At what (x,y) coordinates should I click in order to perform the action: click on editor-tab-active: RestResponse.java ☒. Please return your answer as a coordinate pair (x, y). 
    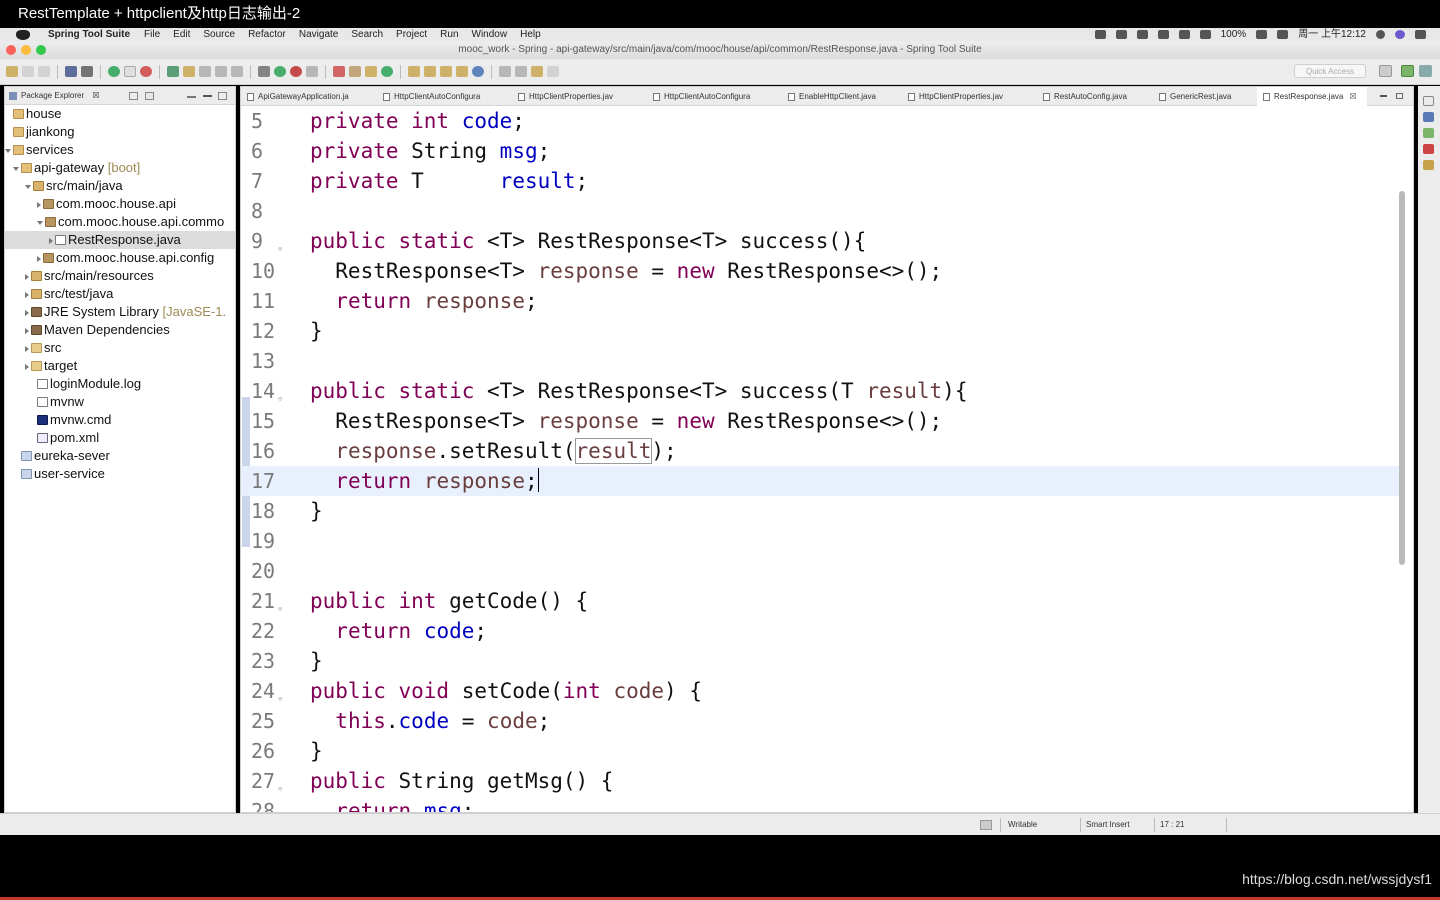
    Looking at the image, I should click on (1312, 96).